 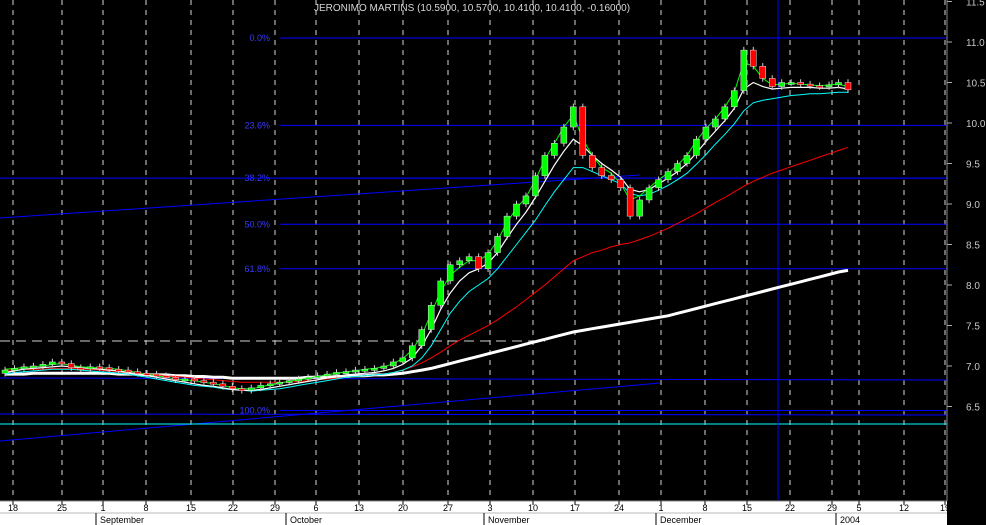 What do you see at coordinates (973, 408) in the screenshot?
I see `y-tick-label: 6.5` at bounding box center [973, 408].